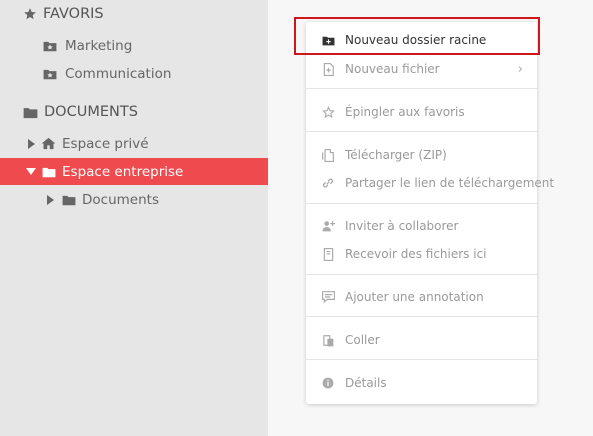  I want to click on menu-item-label: Partager le lien de téléchargement, so click(450, 183).